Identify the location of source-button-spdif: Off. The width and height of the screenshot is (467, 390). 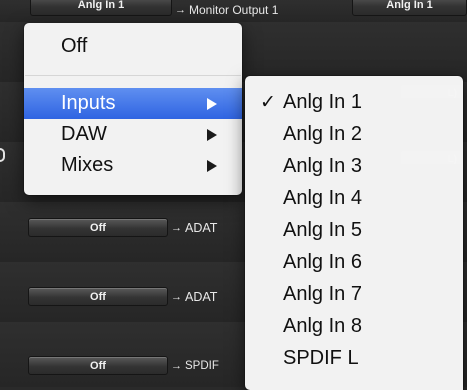
(98, 365).